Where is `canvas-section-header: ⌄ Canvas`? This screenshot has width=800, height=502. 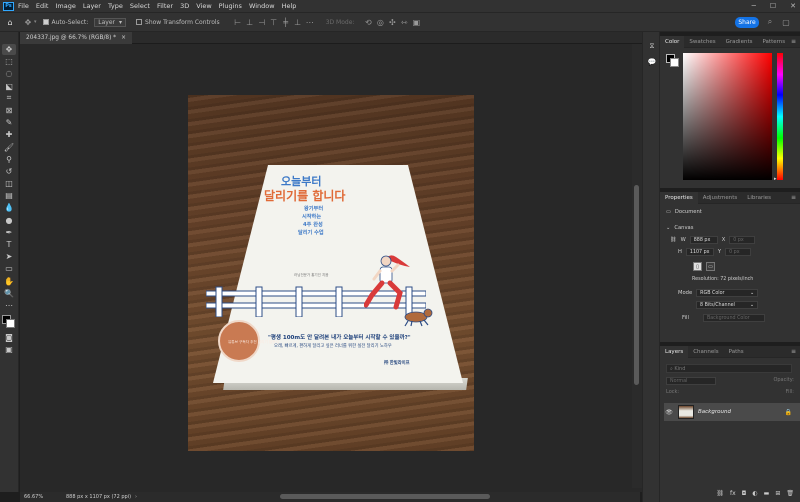 canvas-section-header: ⌄ Canvas is located at coordinates (679, 228).